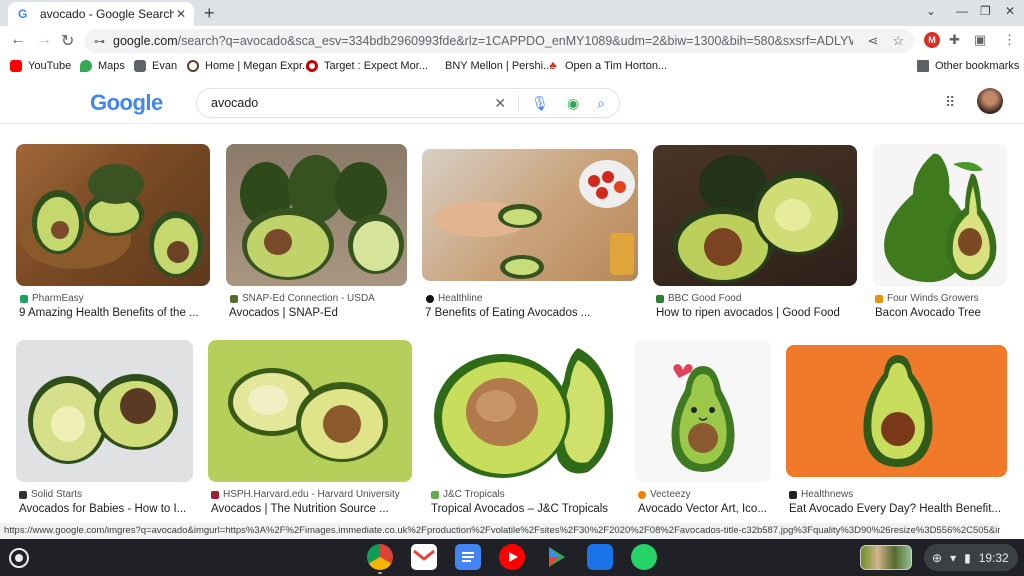 Image resolution: width=1024 pixels, height=576 pixels. Describe the element at coordinates (748, 313) in the screenshot. I see `result-title: How to ripen avocados | Good Food` at that location.